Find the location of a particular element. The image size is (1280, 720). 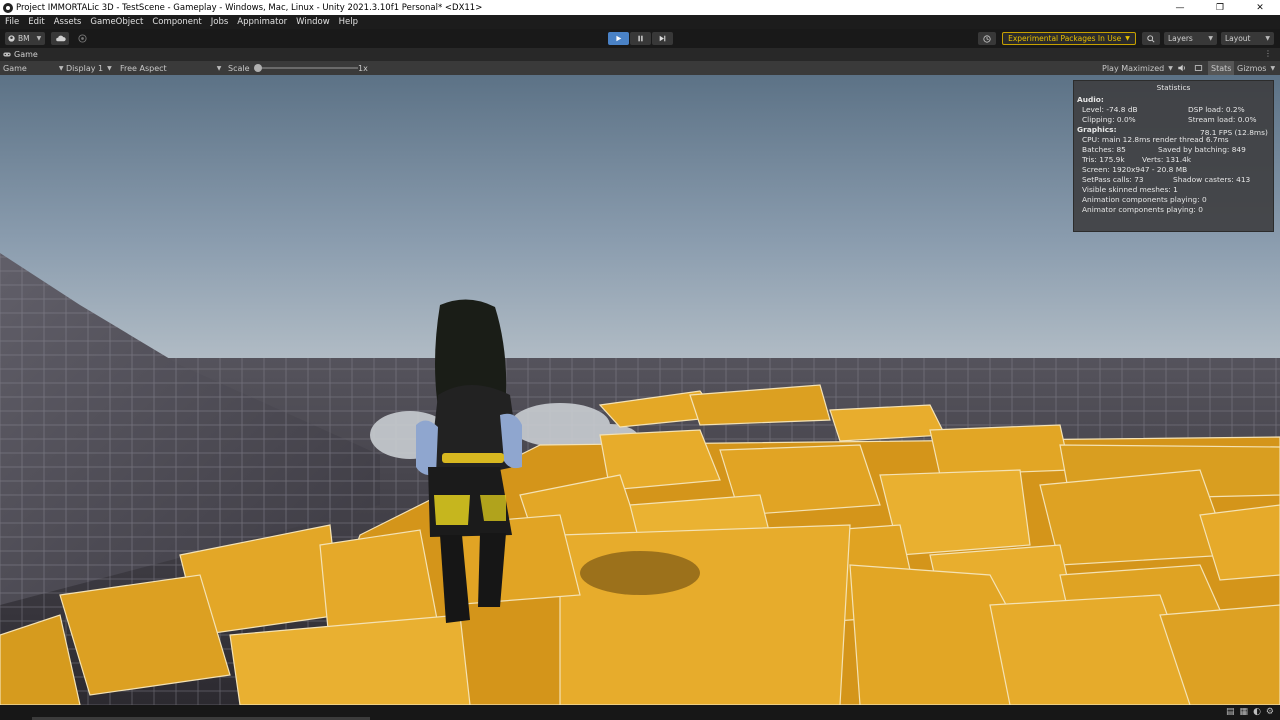

audio-level: Level: -74.8 dB is located at coordinates (1110, 109).